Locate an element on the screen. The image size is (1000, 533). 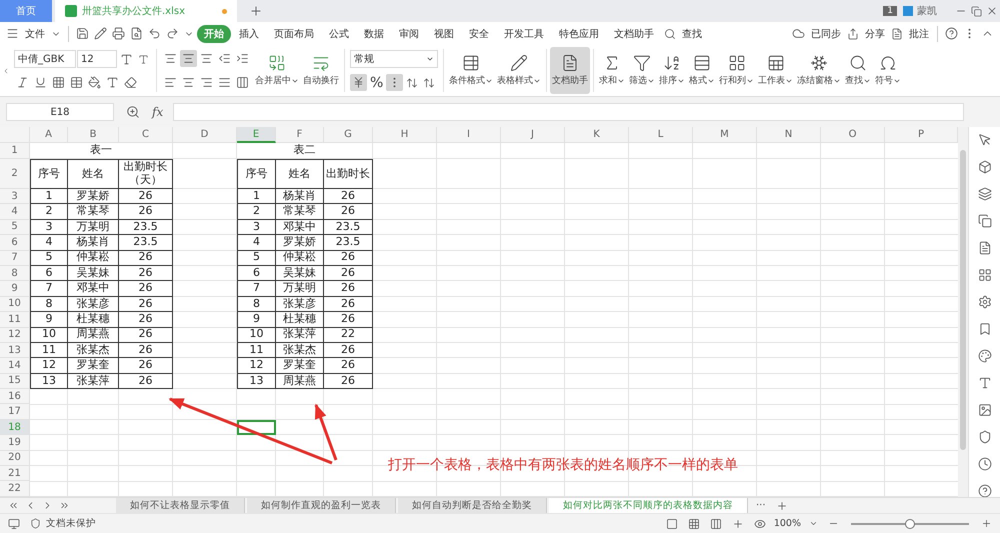
column-header: M is located at coordinates (725, 135).